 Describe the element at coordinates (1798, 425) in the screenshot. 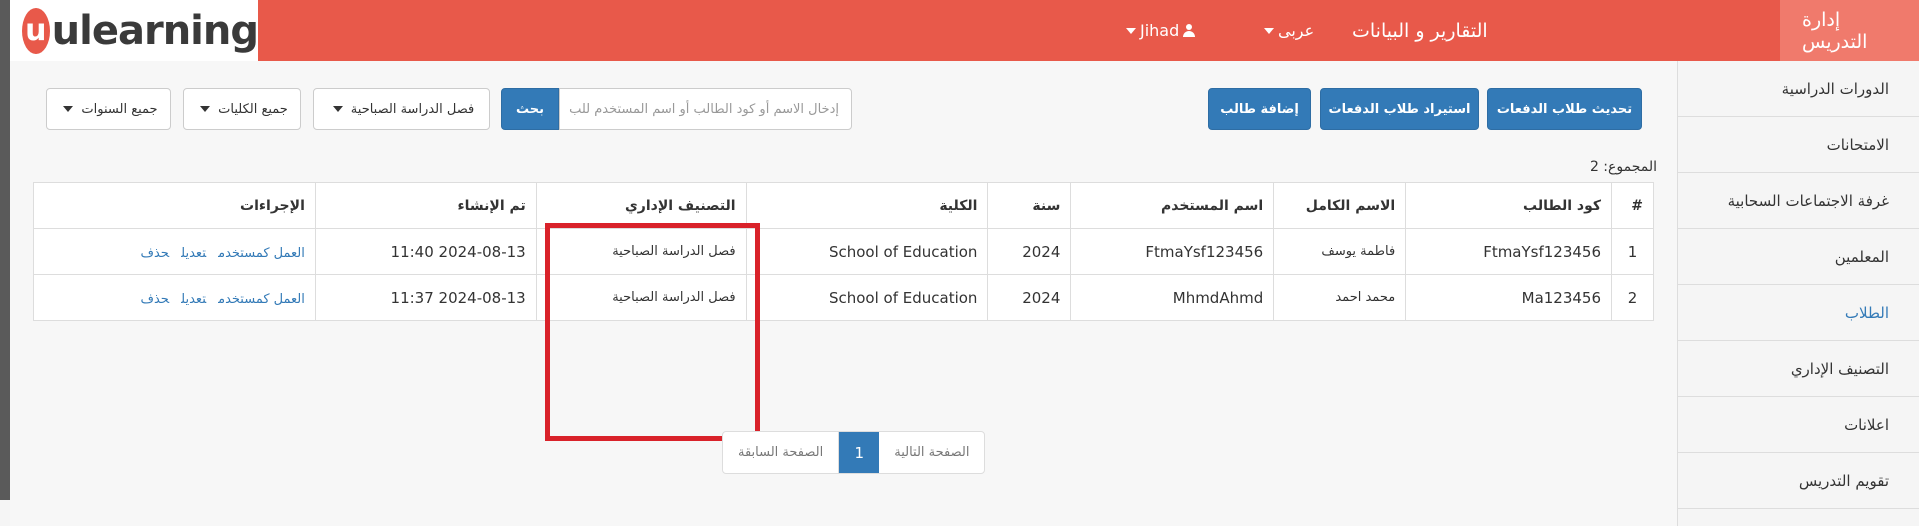

I see `sidebar-item-announcements: اعلانات` at that location.